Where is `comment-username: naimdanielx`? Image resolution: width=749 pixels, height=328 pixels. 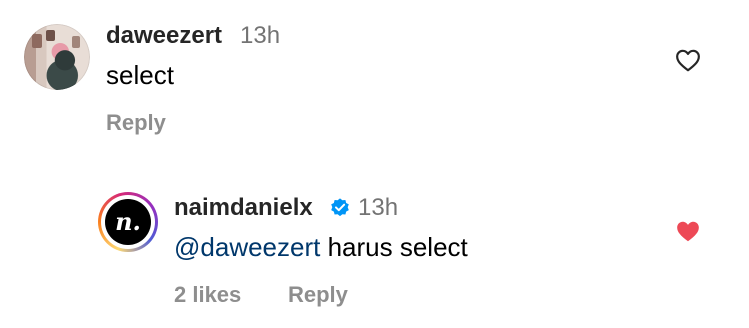
comment-username: naimdanielx is located at coordinates (243, 208).